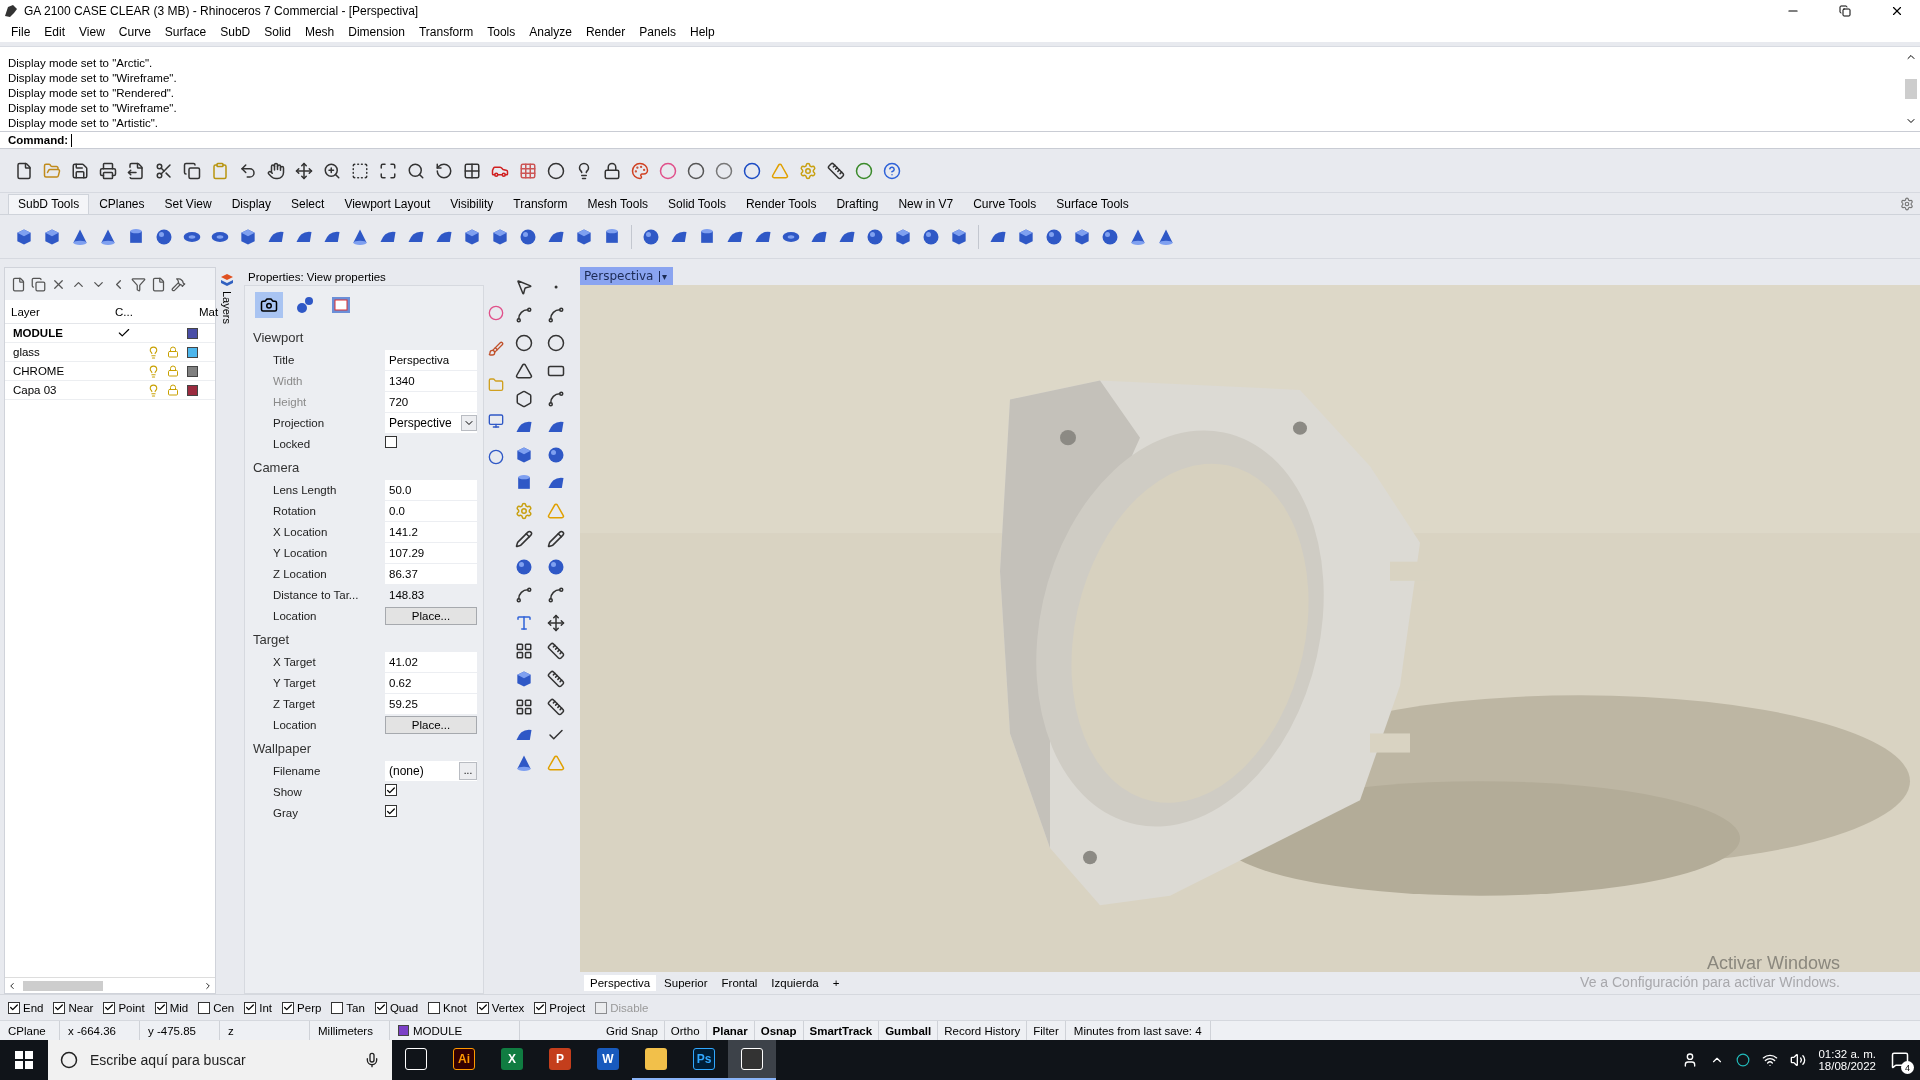 Image resolution: width=1920 pixels, height=1080 pixels. What do you see at coordinates (657, 32) in the screenshot?
I see `menu-item: Panels` at bounding box center [657, 32].